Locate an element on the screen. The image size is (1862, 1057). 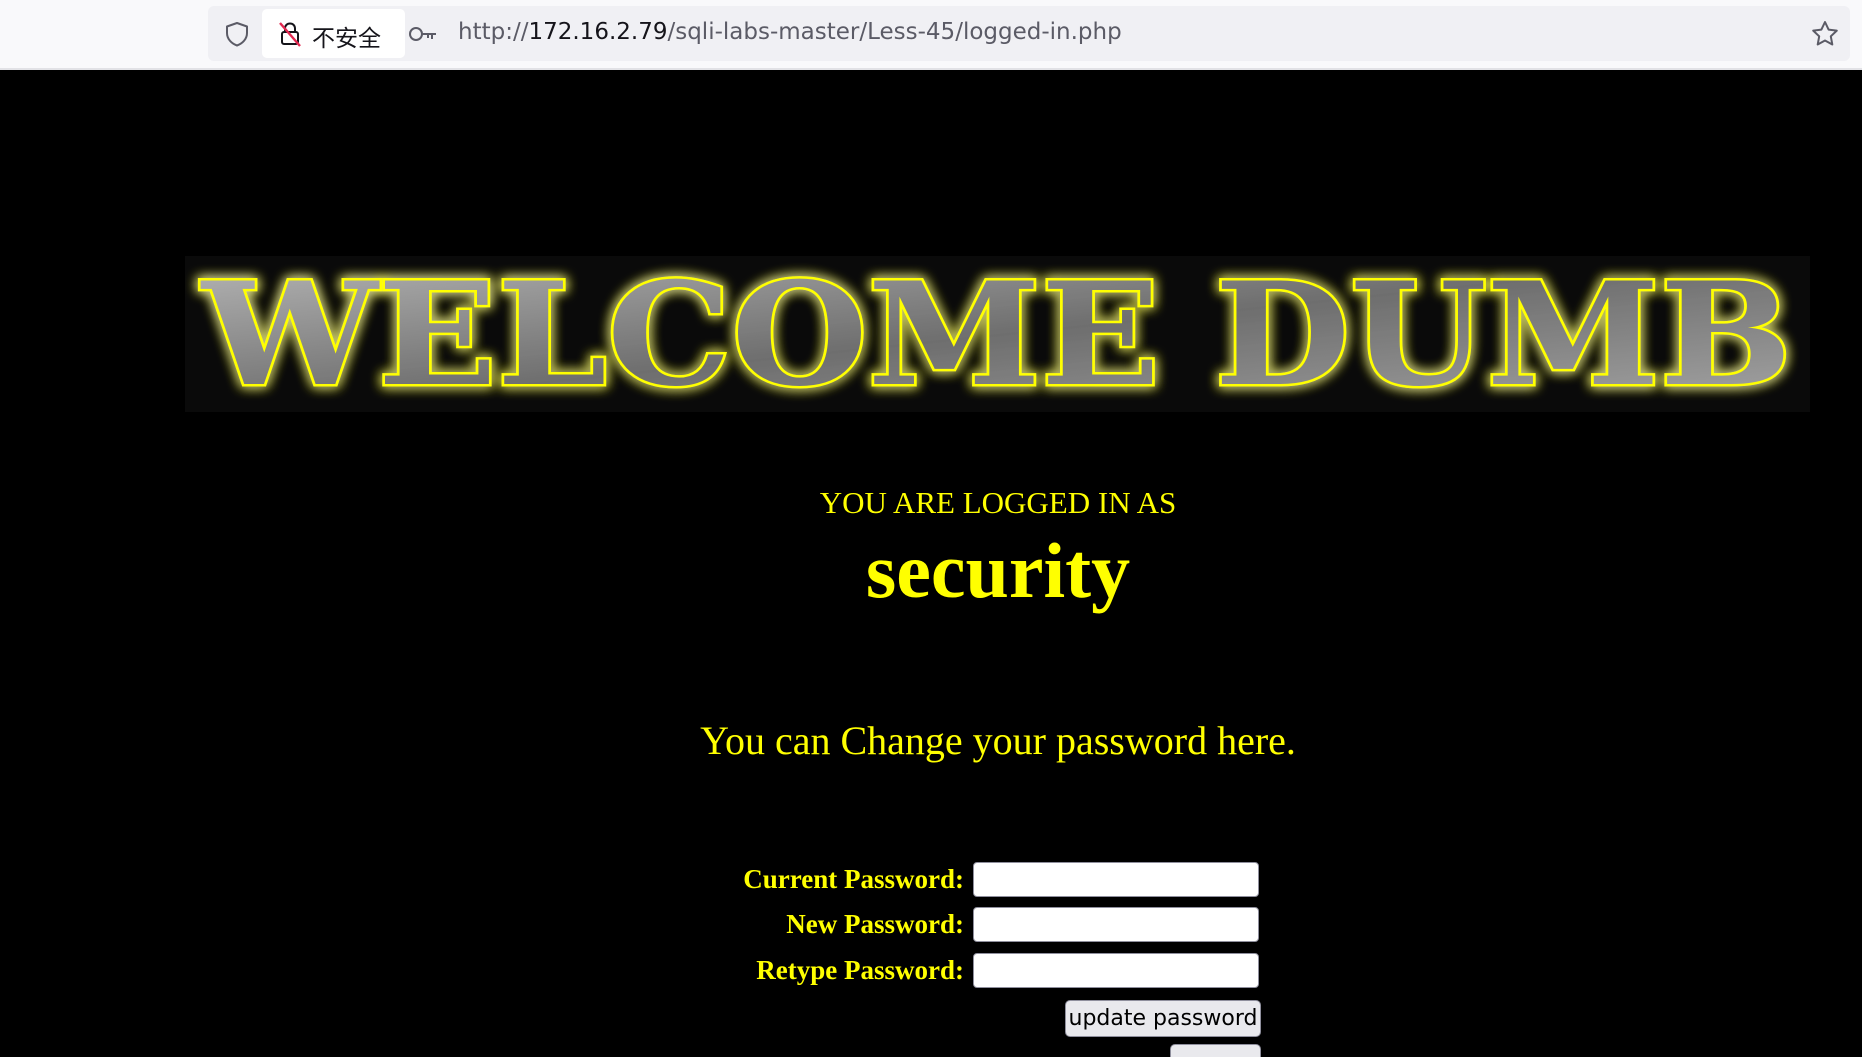
security-label: 不安全 is located at coordinates (346, 39).